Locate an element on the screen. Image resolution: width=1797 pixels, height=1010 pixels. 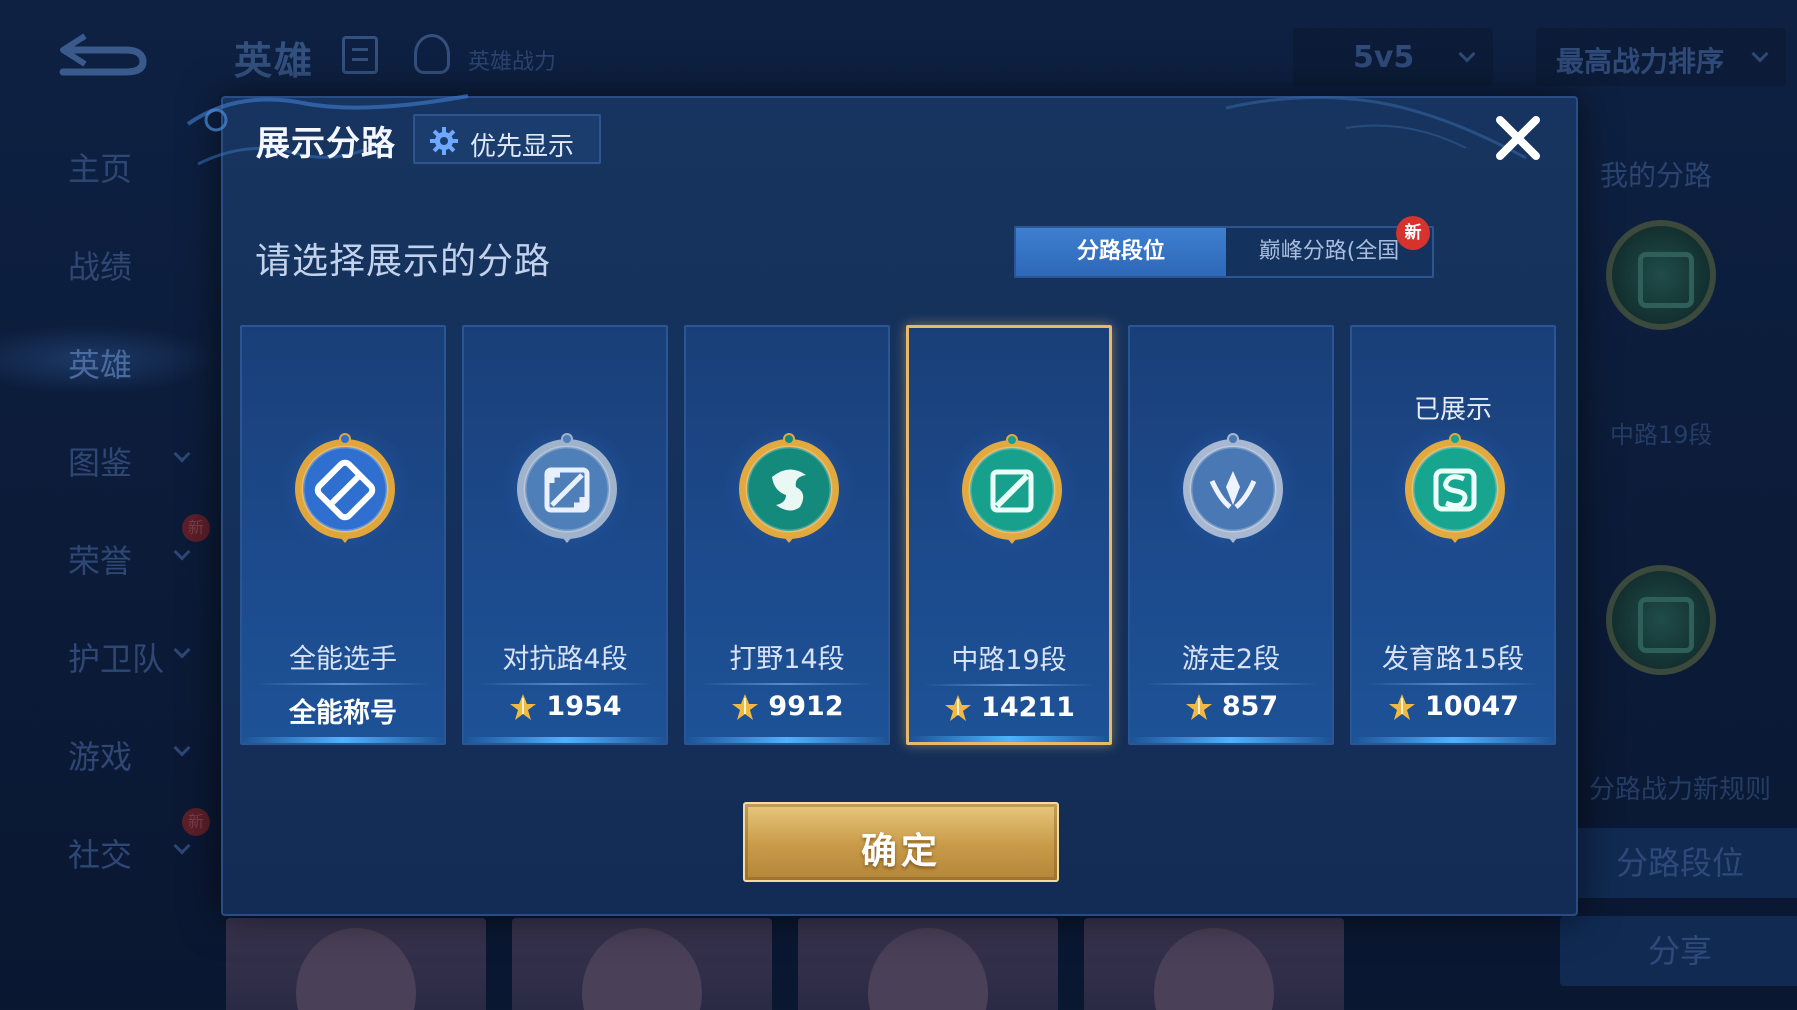
lane-card-value-row: 9912 is located at coordinates (787, 711).